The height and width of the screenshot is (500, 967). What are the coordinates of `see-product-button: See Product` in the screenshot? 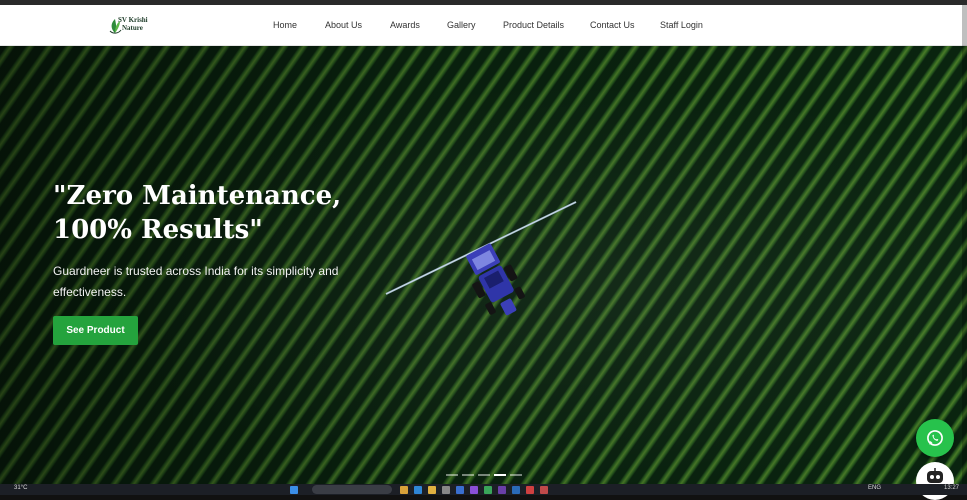 It's located at (95, 330).